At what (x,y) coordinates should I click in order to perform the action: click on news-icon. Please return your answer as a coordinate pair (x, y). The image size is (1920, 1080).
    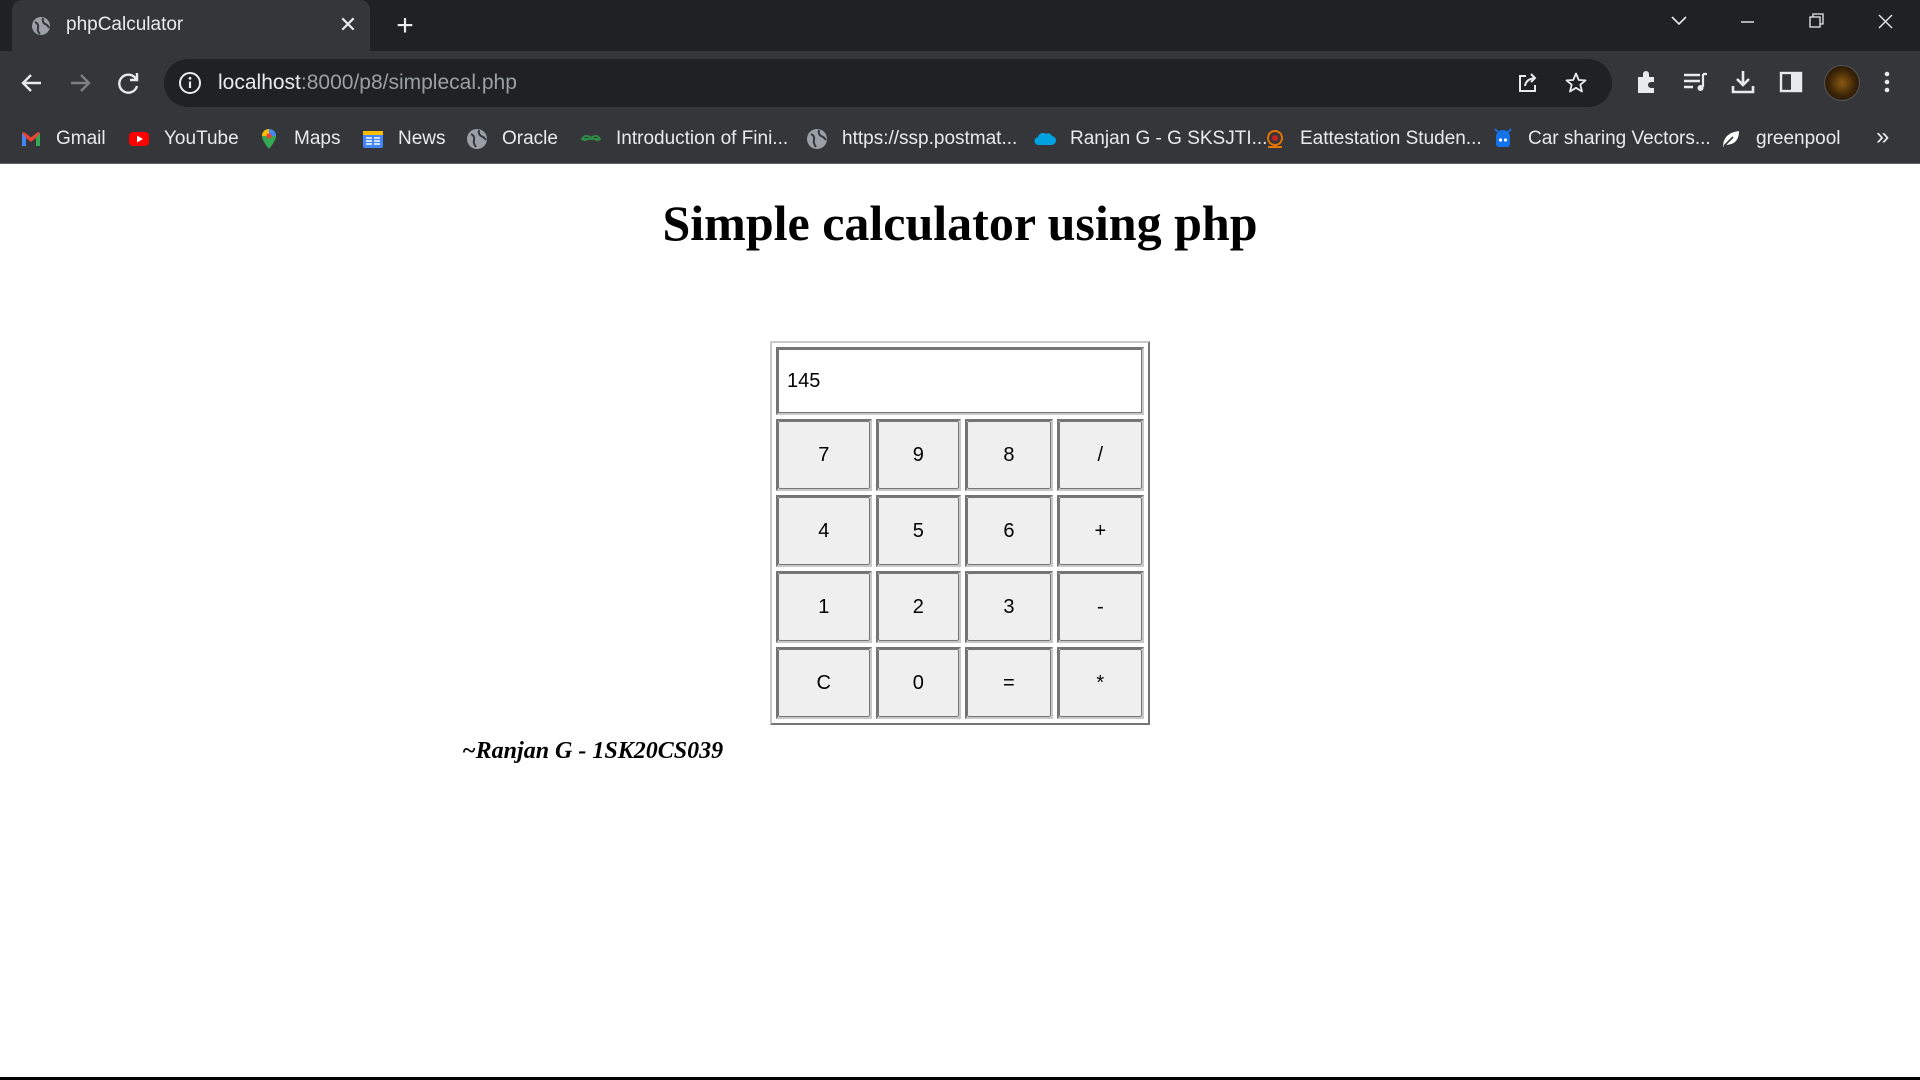
    Looking at the image, I should click on (373, 139).